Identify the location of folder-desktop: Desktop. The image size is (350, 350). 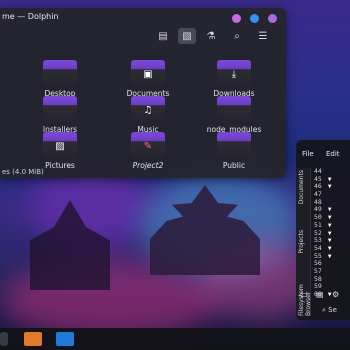
(60, 79).